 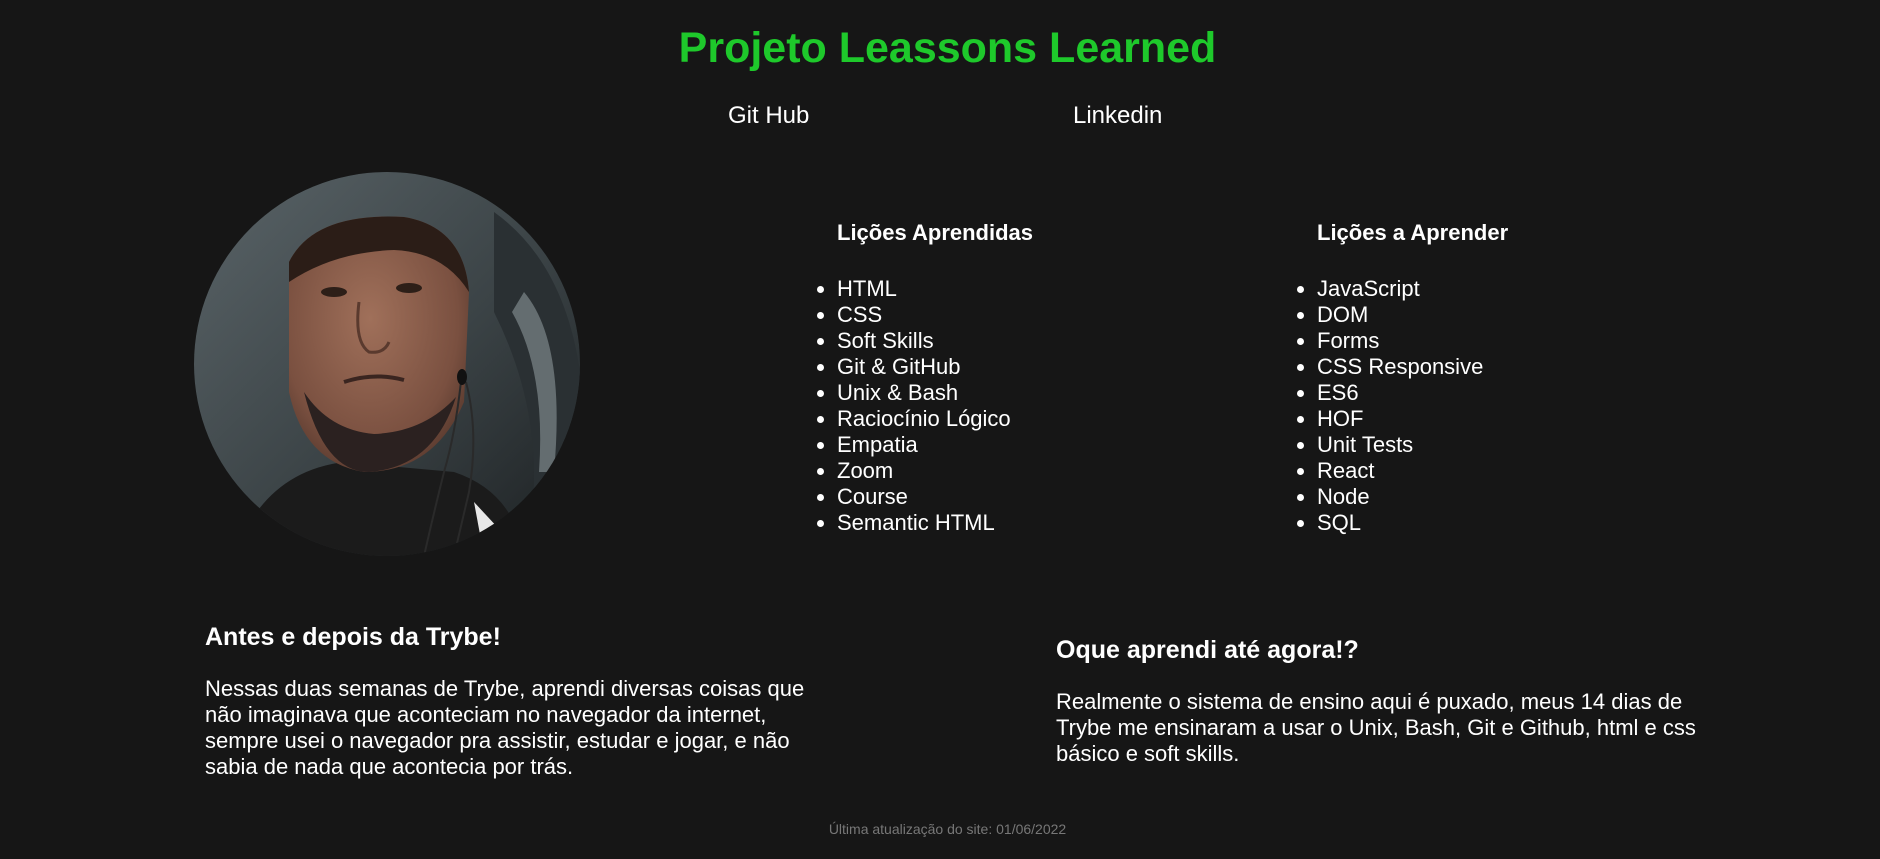 What do you see at coordinates (1402, 419) in the screenshot?
I see `list-item: HOF` at bounding box center [1402, 419].